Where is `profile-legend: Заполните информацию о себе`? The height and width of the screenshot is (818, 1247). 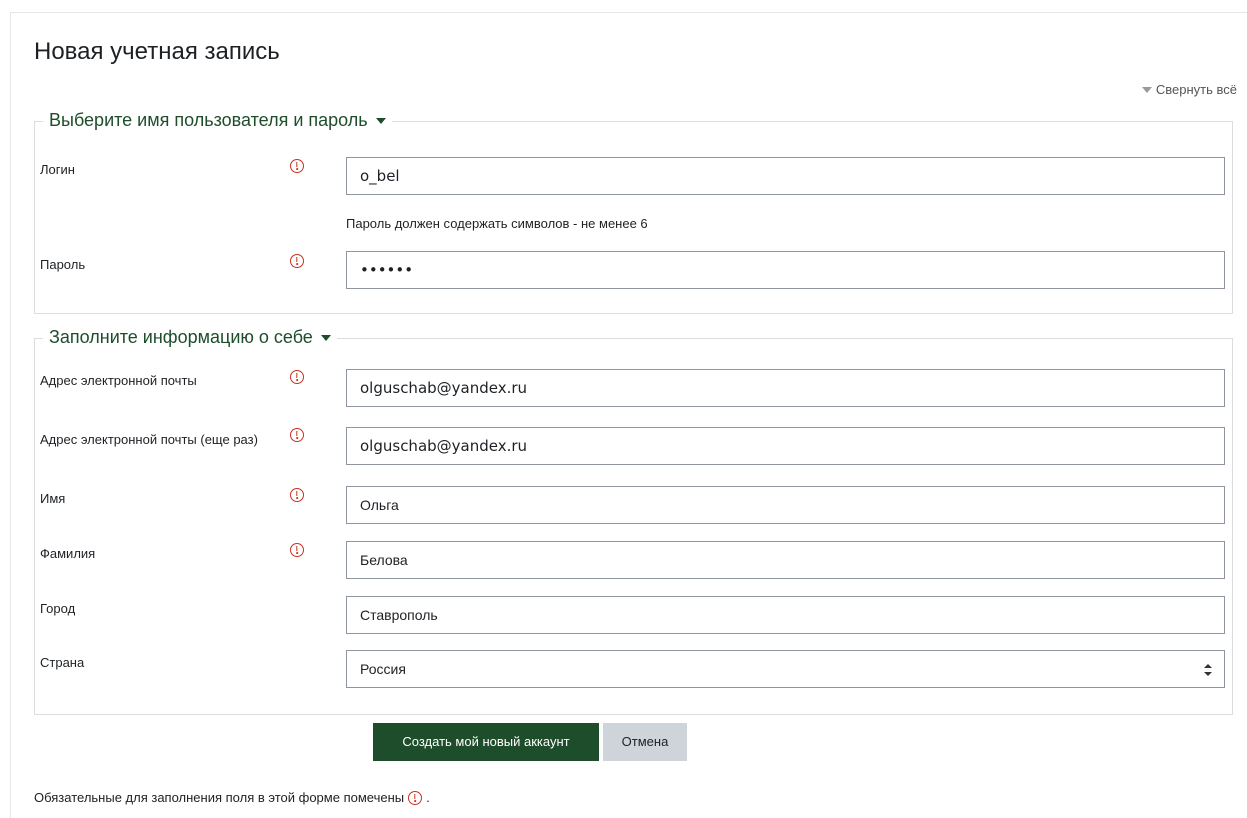 profile-legend: Заполните информацию о себе is located at coordinates (181, 337).